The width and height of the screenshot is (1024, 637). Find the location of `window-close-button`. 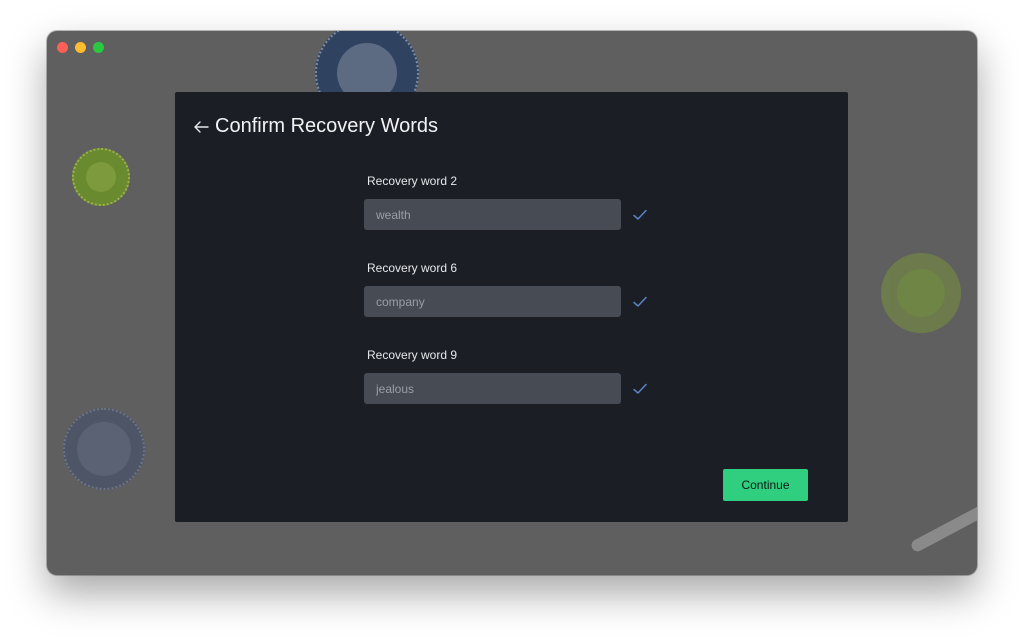

window-close-button is located at coordinates (62, 47).